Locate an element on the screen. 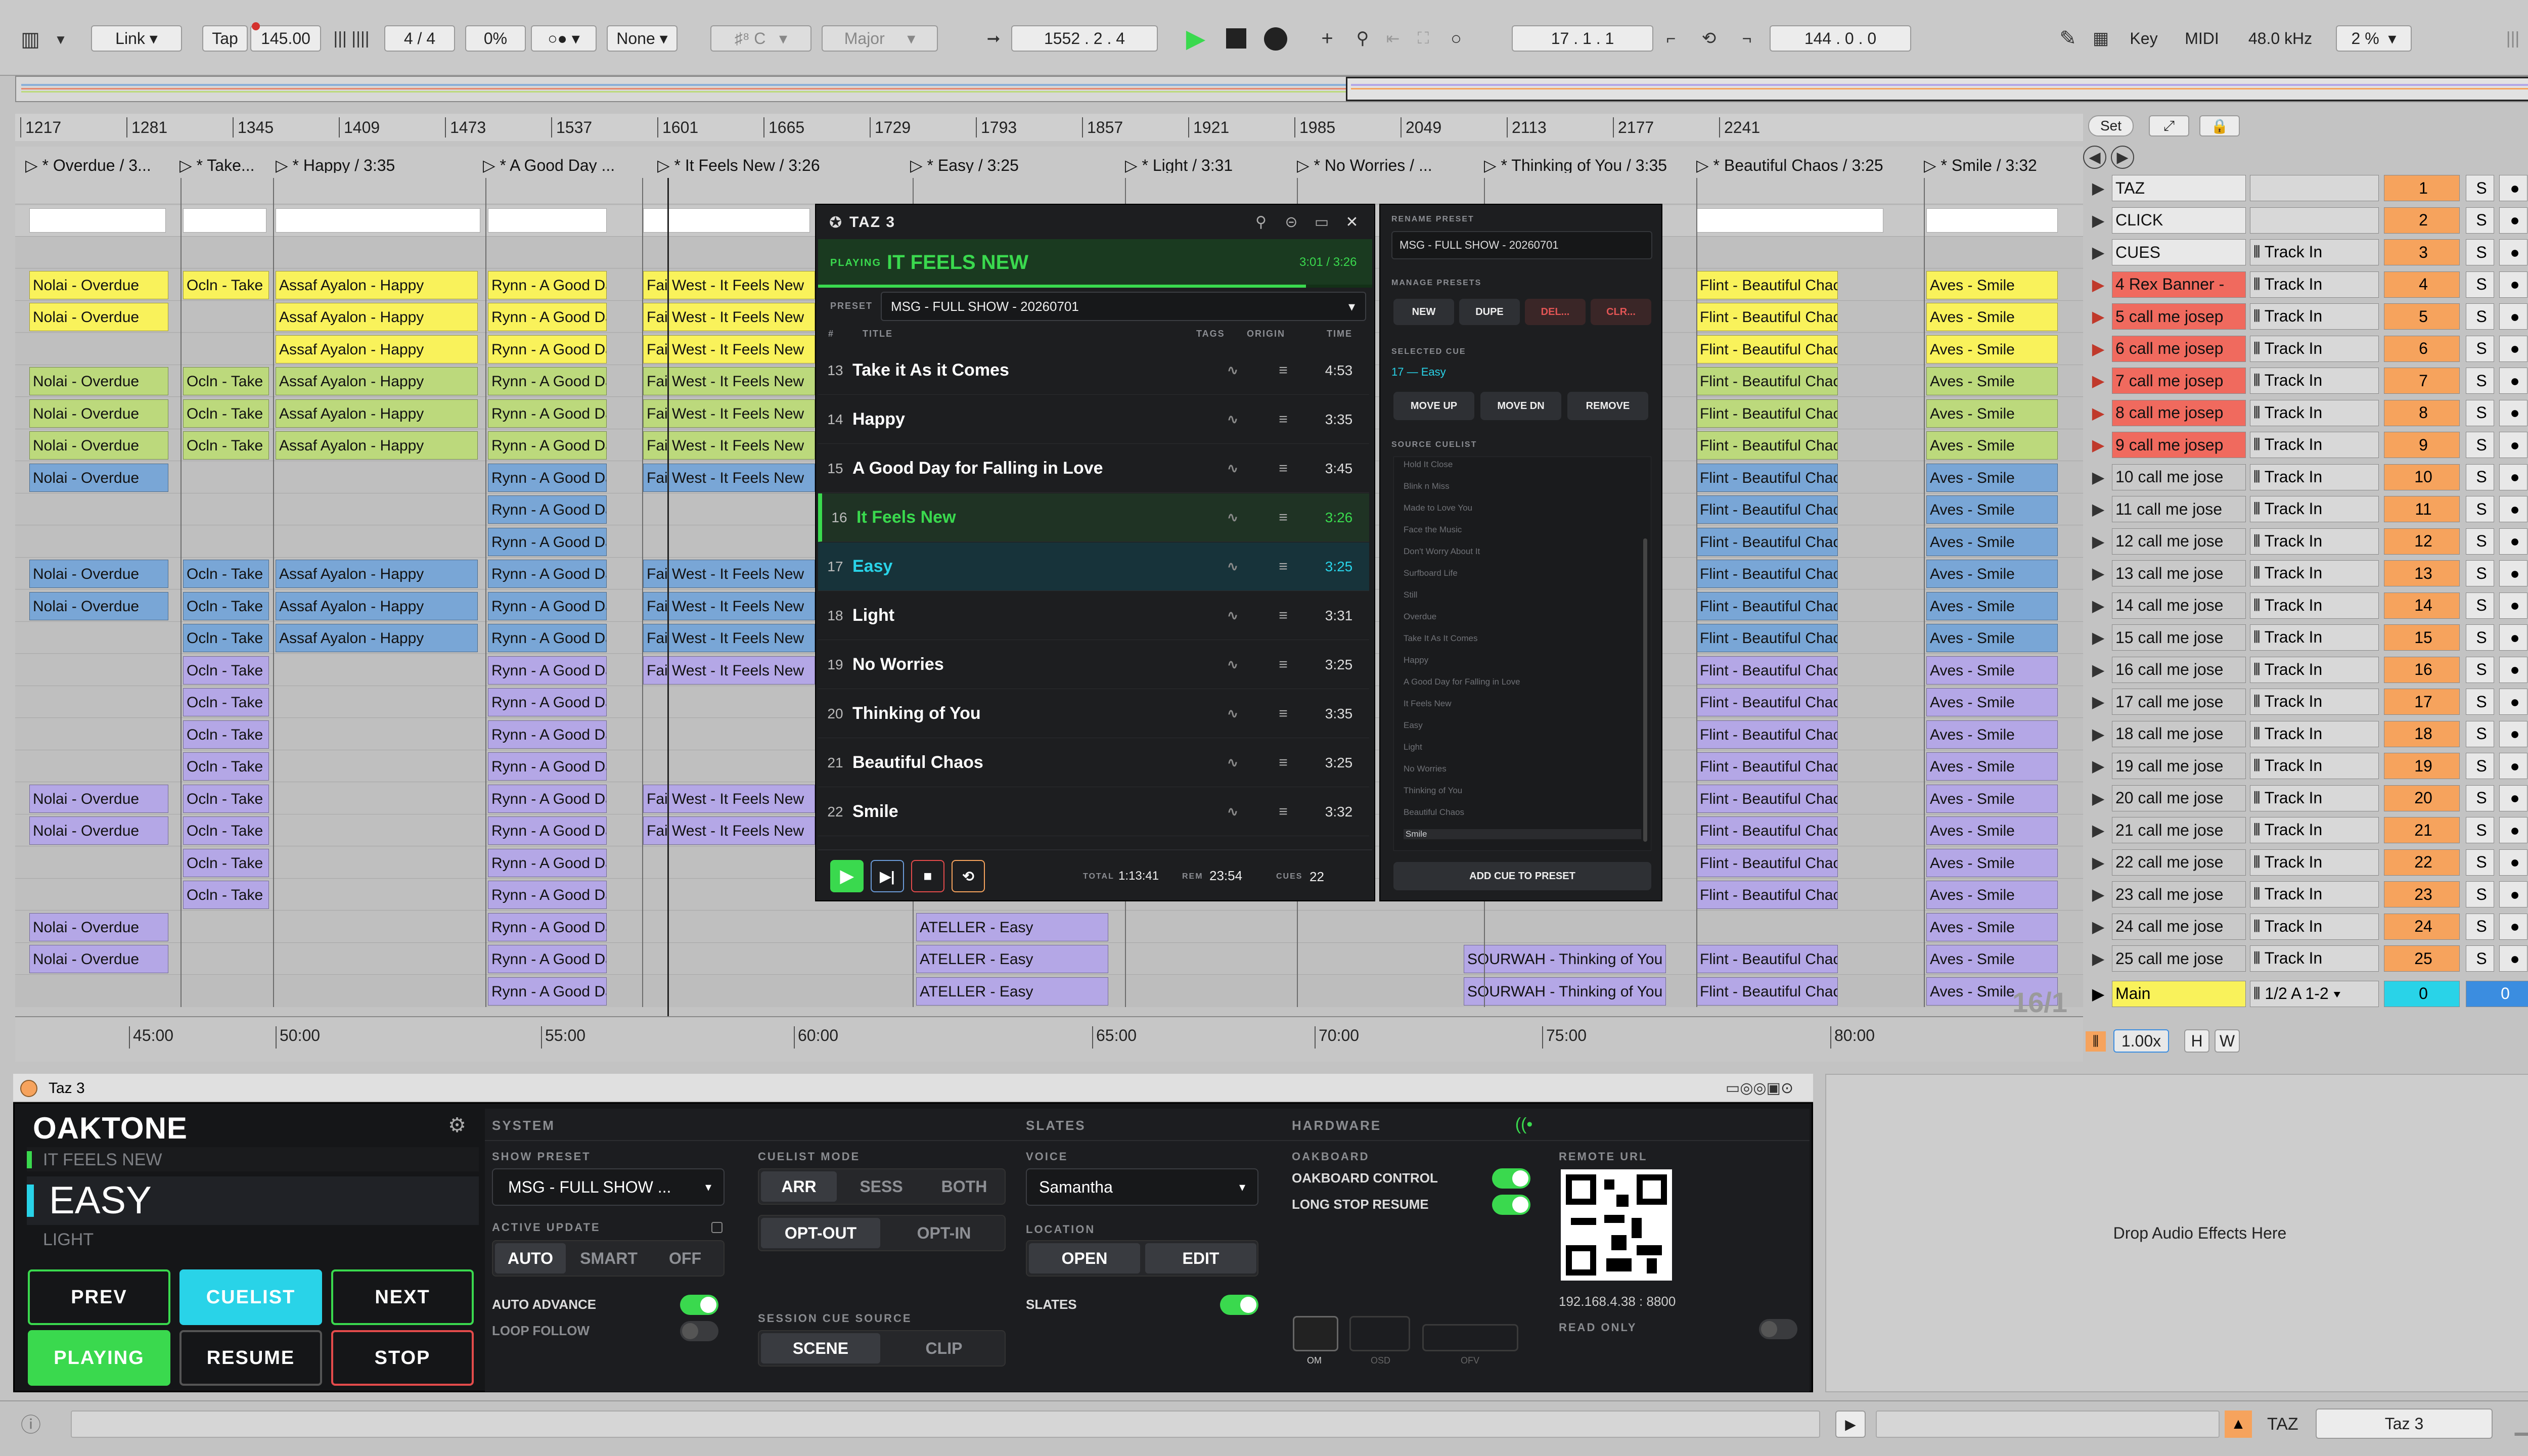 The width and height of the screenshot is (2528, 1456). overview-icon: ||| is located at coordinates (2513, 38).